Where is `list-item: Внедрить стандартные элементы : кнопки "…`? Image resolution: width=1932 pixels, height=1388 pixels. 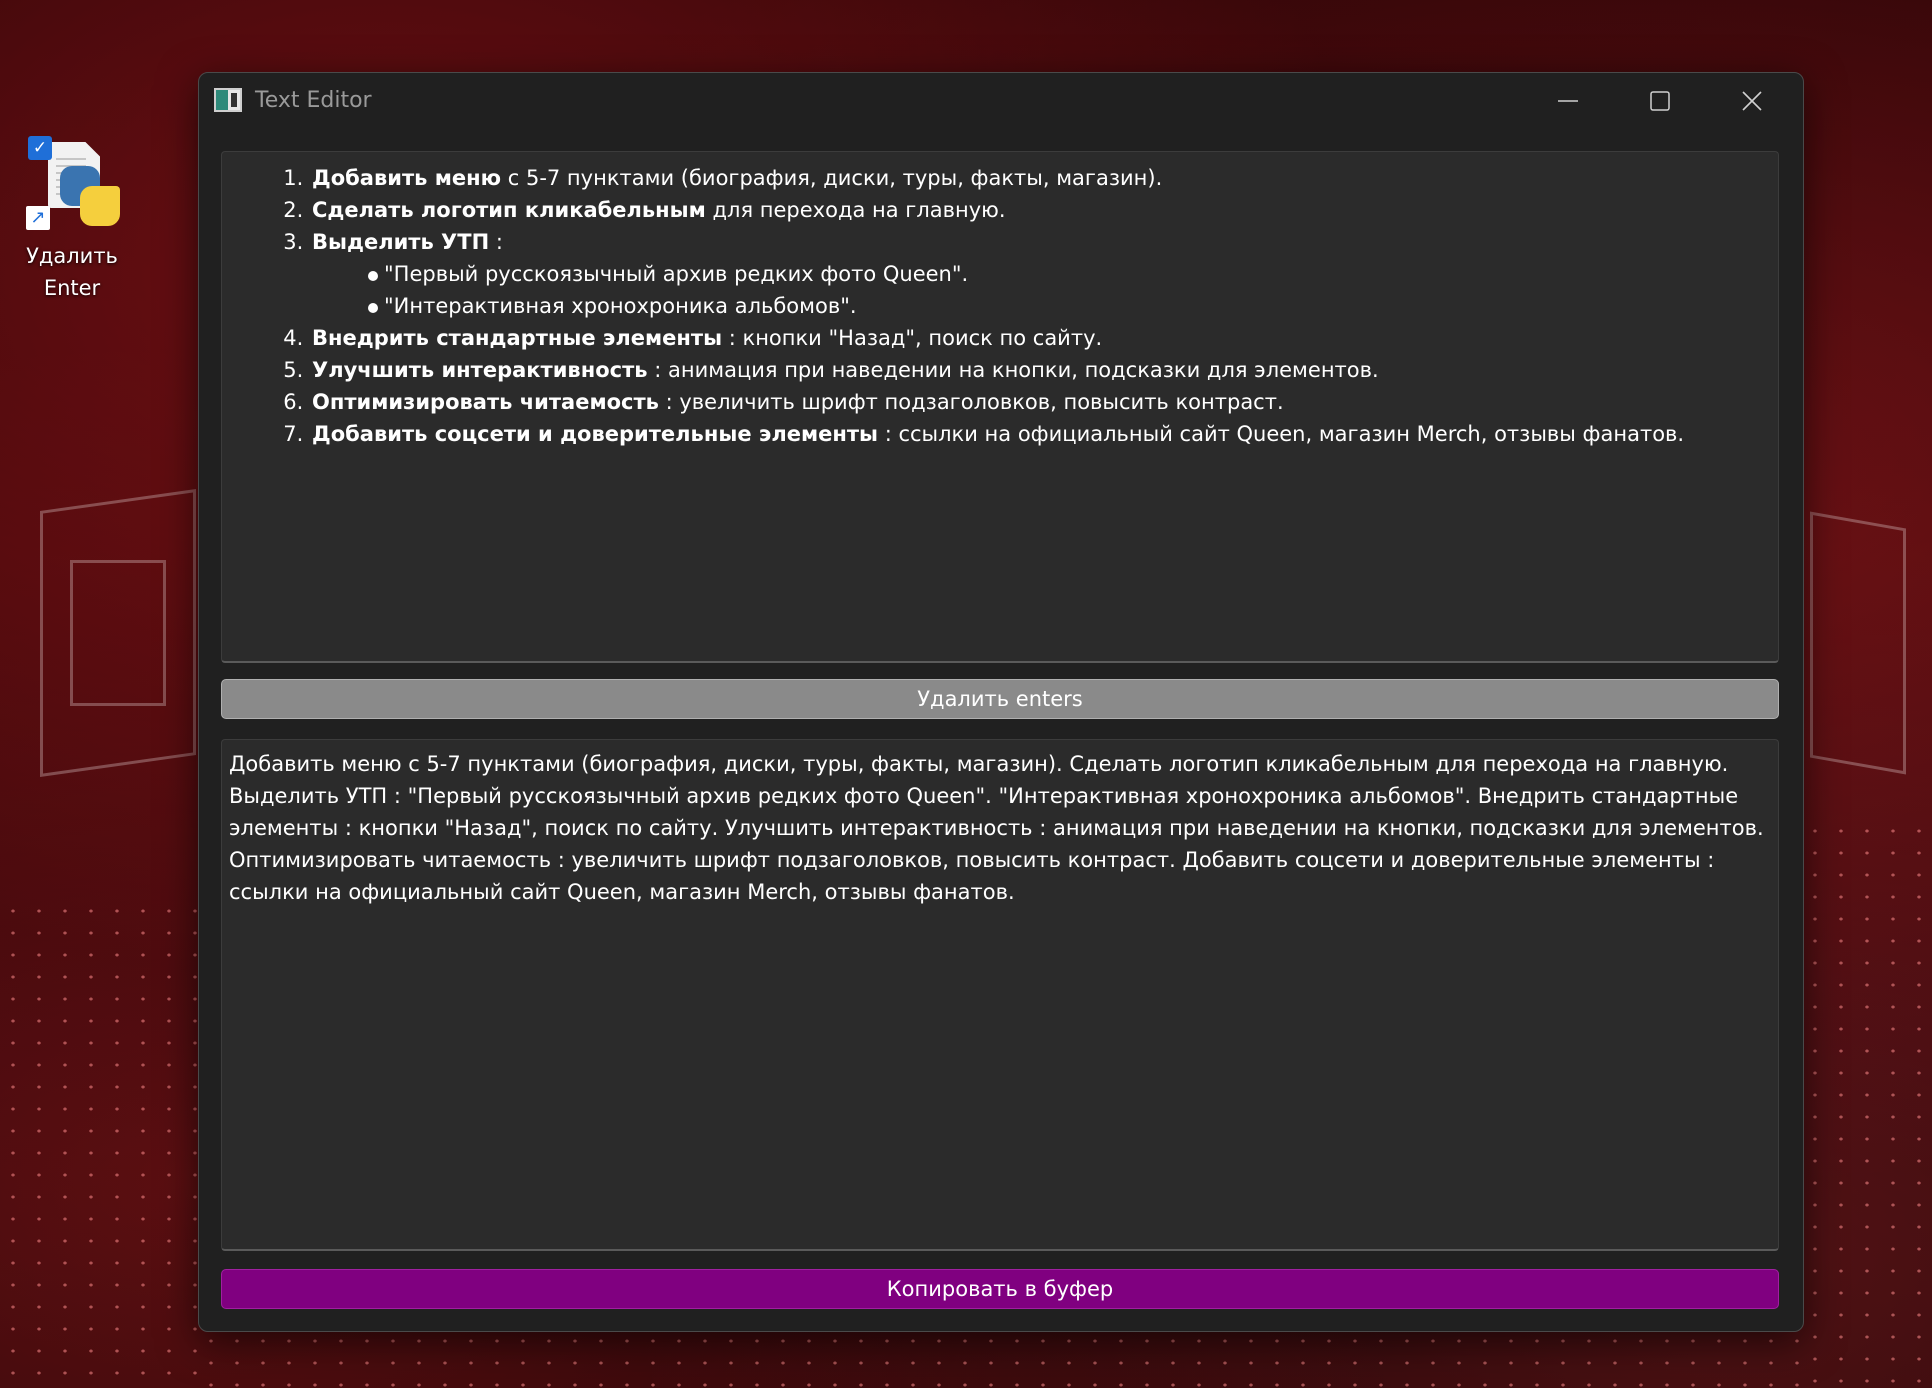 list-item: Внедрить стандартные элементы : кнопки "… is located at coordinates (1044, 338).